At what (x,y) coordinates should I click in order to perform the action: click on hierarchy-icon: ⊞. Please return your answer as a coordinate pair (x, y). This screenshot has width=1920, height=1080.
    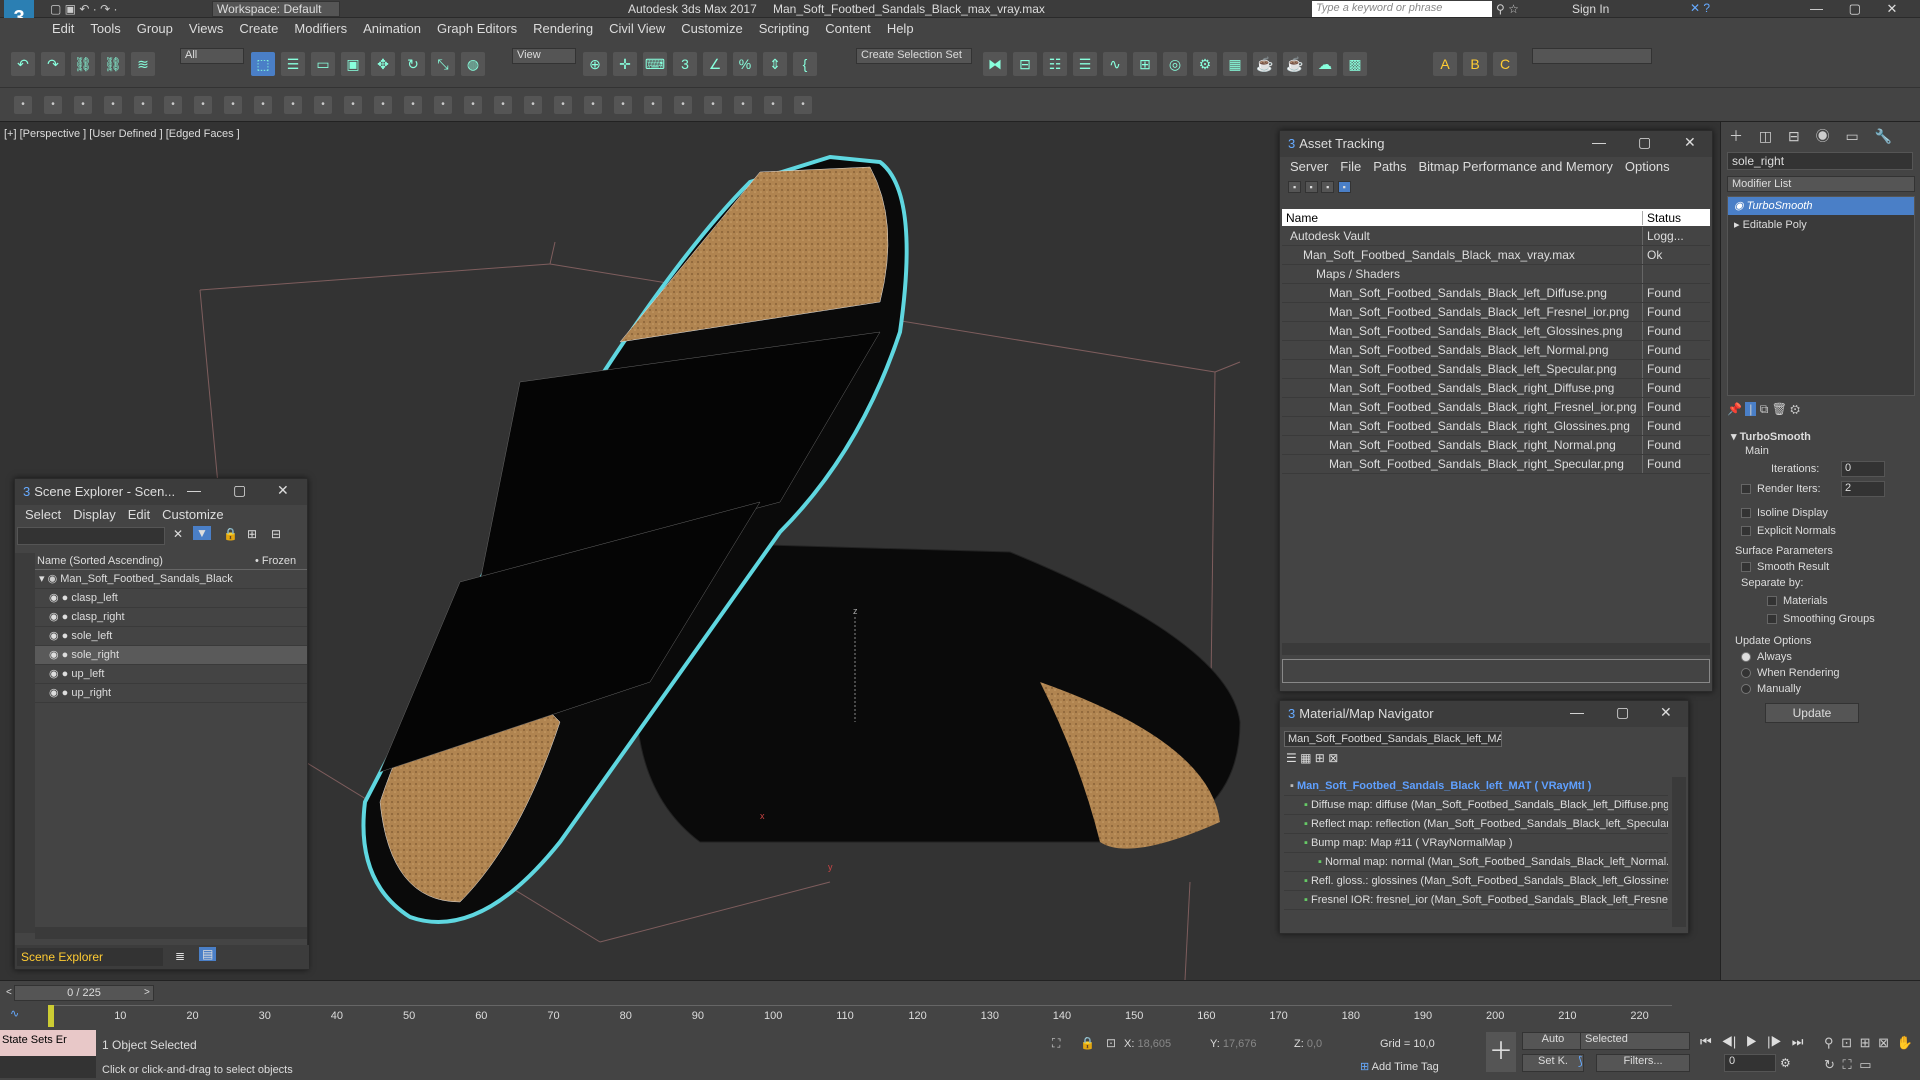
    Looking at the image, I should click on (252, 534).